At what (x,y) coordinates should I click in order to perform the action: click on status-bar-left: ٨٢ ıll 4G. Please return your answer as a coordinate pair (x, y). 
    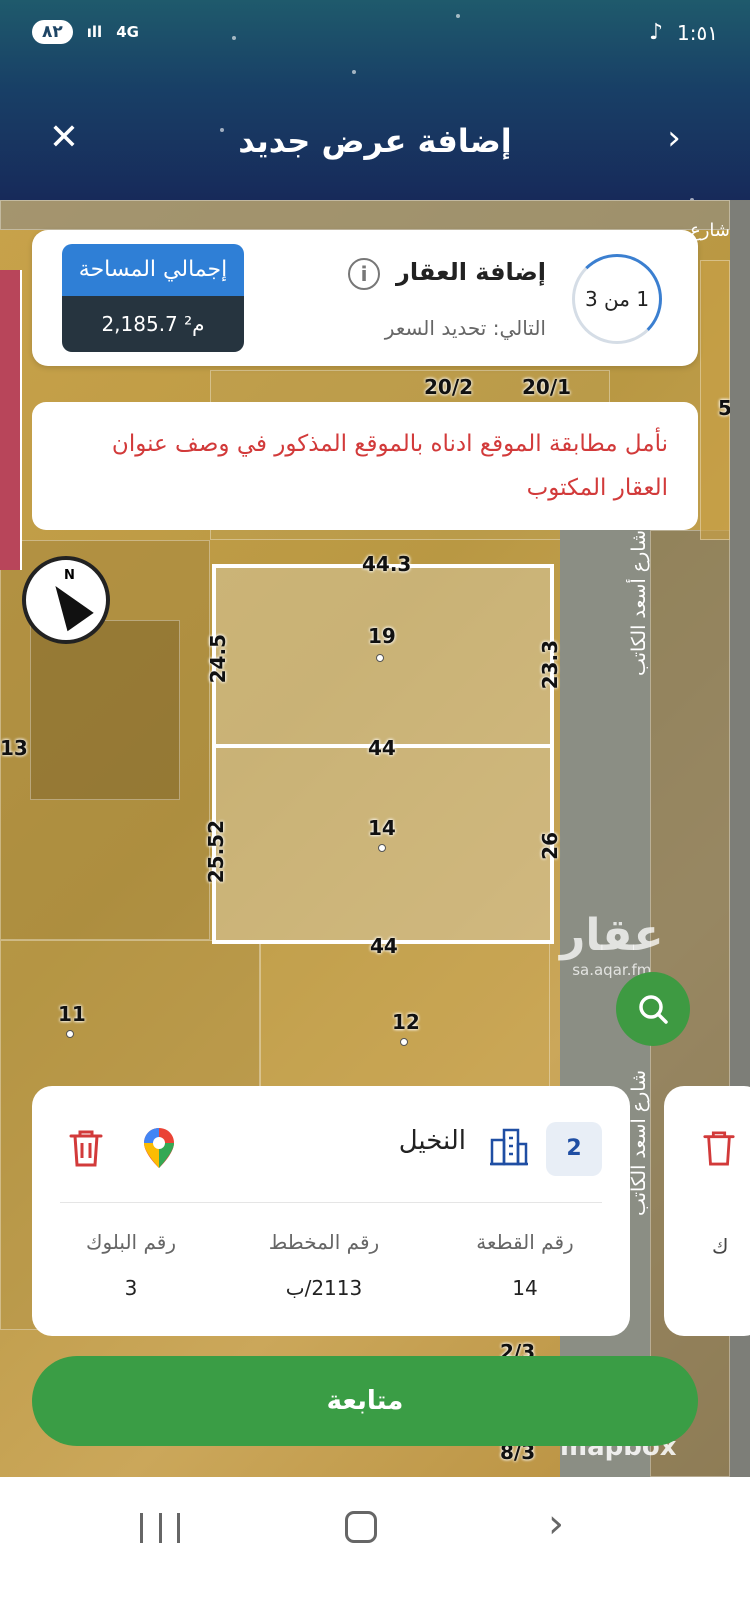
    Looking at the image, I should click on (85, 32).